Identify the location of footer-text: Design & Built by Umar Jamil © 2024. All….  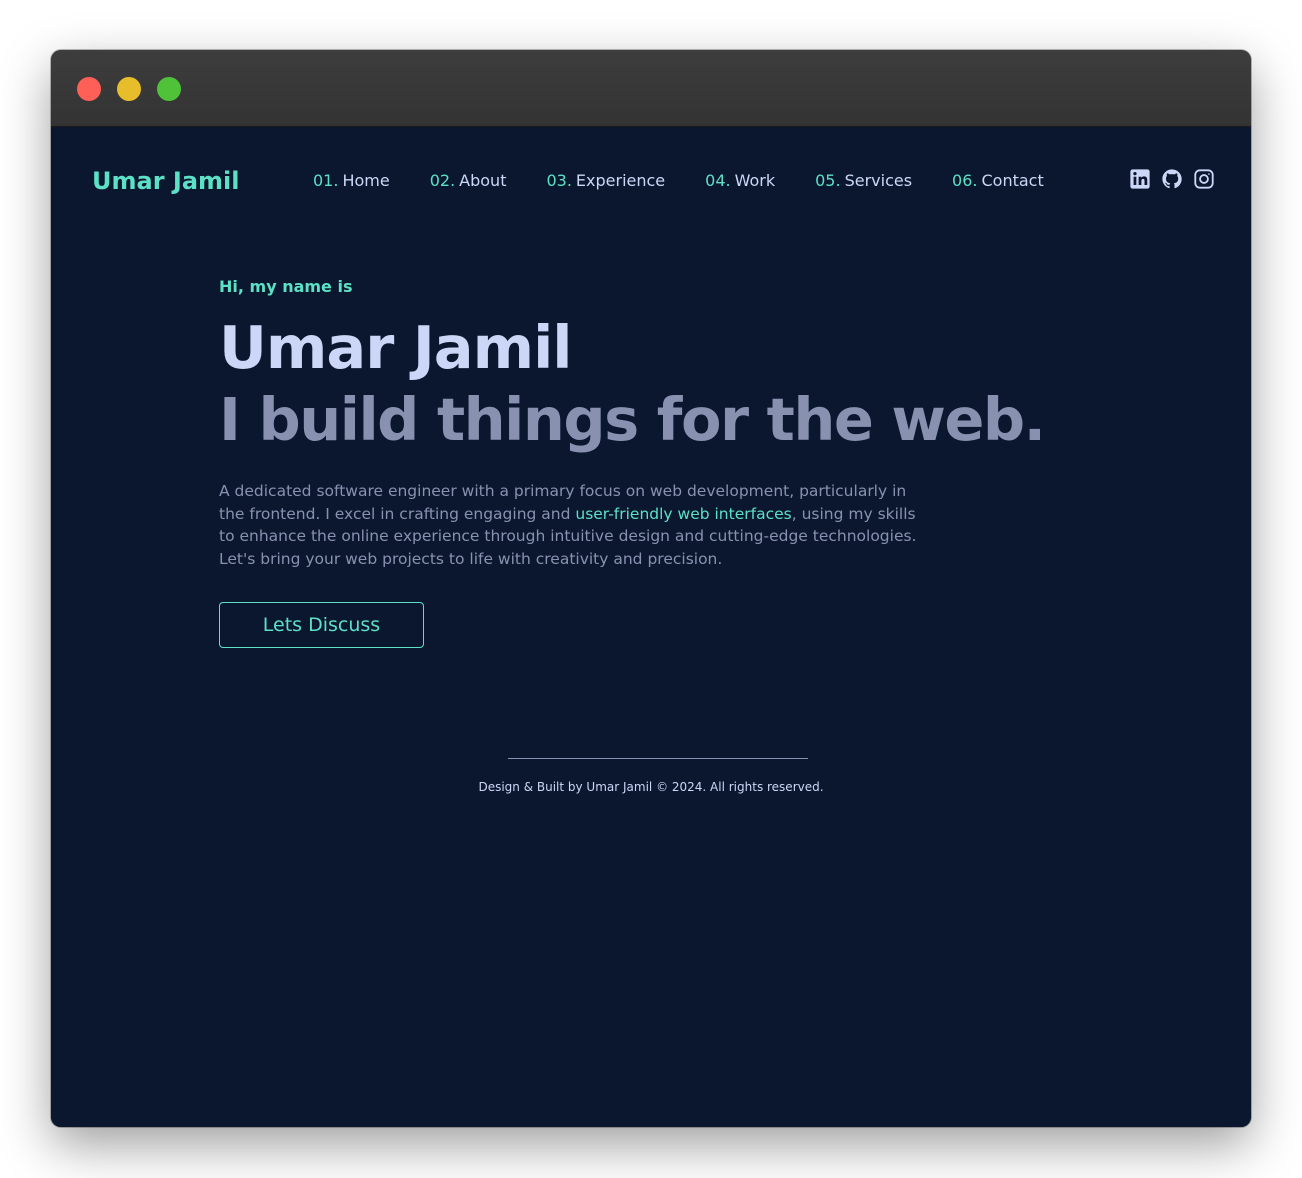
(651, 787).